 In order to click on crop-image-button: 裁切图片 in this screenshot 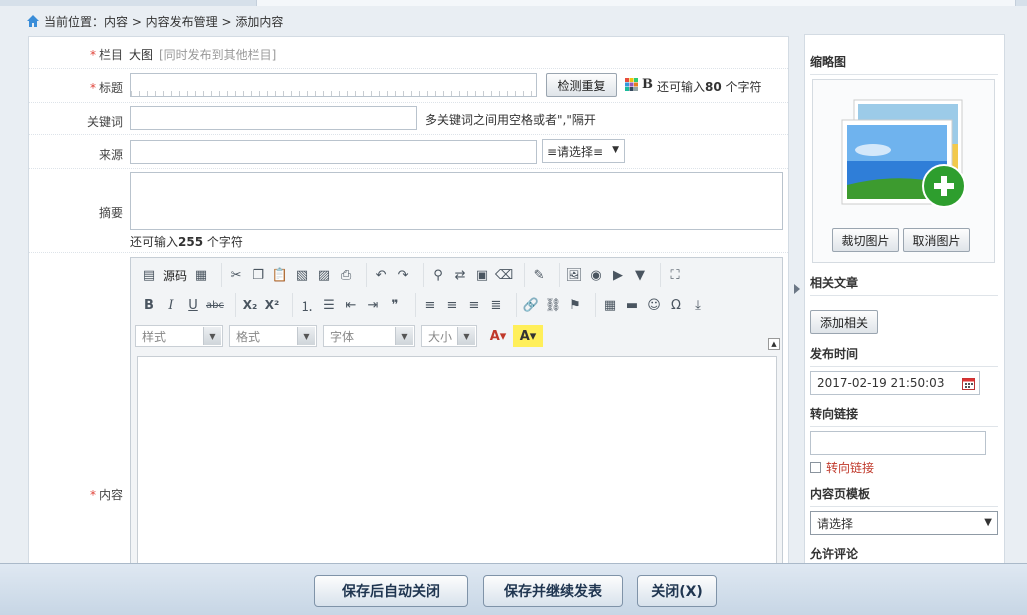, I will do `click(865, 240)`.